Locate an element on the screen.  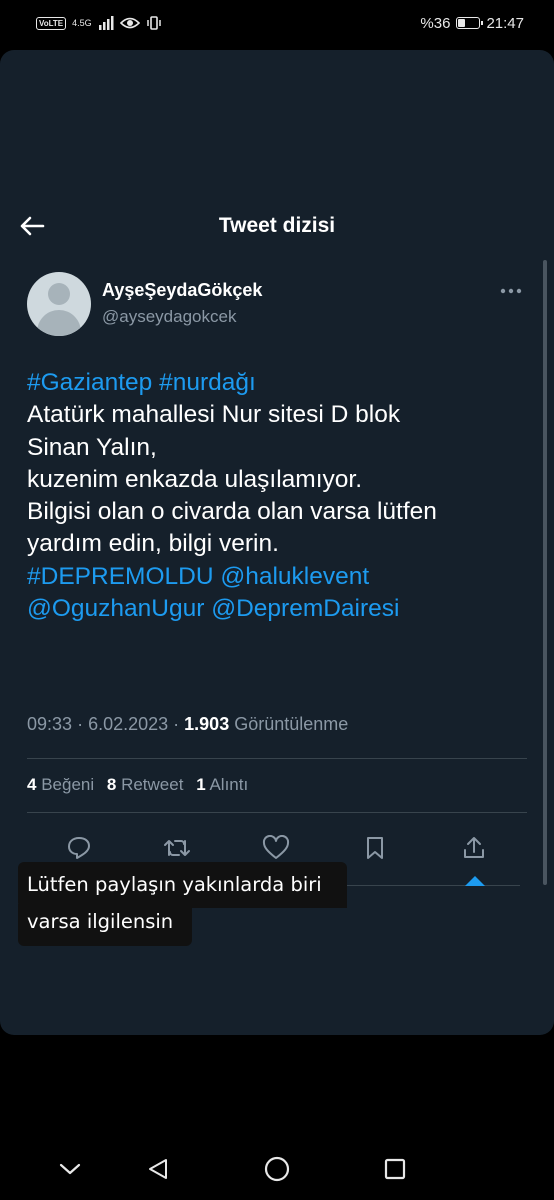
scrollbar is located at coordinates (545, 572).